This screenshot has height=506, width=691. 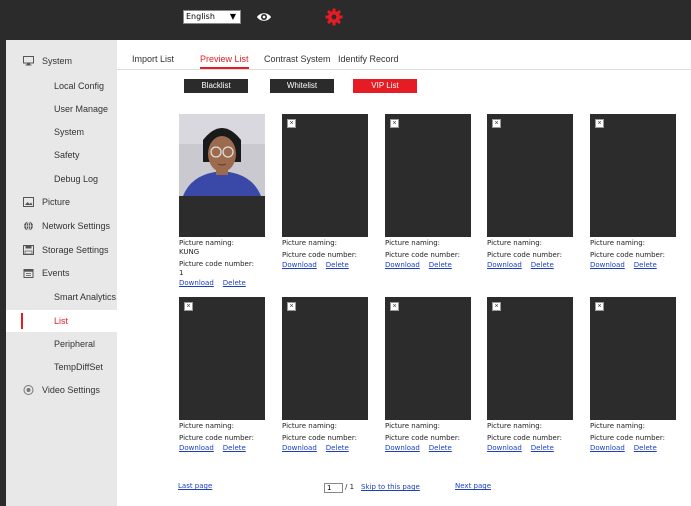 I want to click on picture-thumbnail, so click(x=222, y=175).